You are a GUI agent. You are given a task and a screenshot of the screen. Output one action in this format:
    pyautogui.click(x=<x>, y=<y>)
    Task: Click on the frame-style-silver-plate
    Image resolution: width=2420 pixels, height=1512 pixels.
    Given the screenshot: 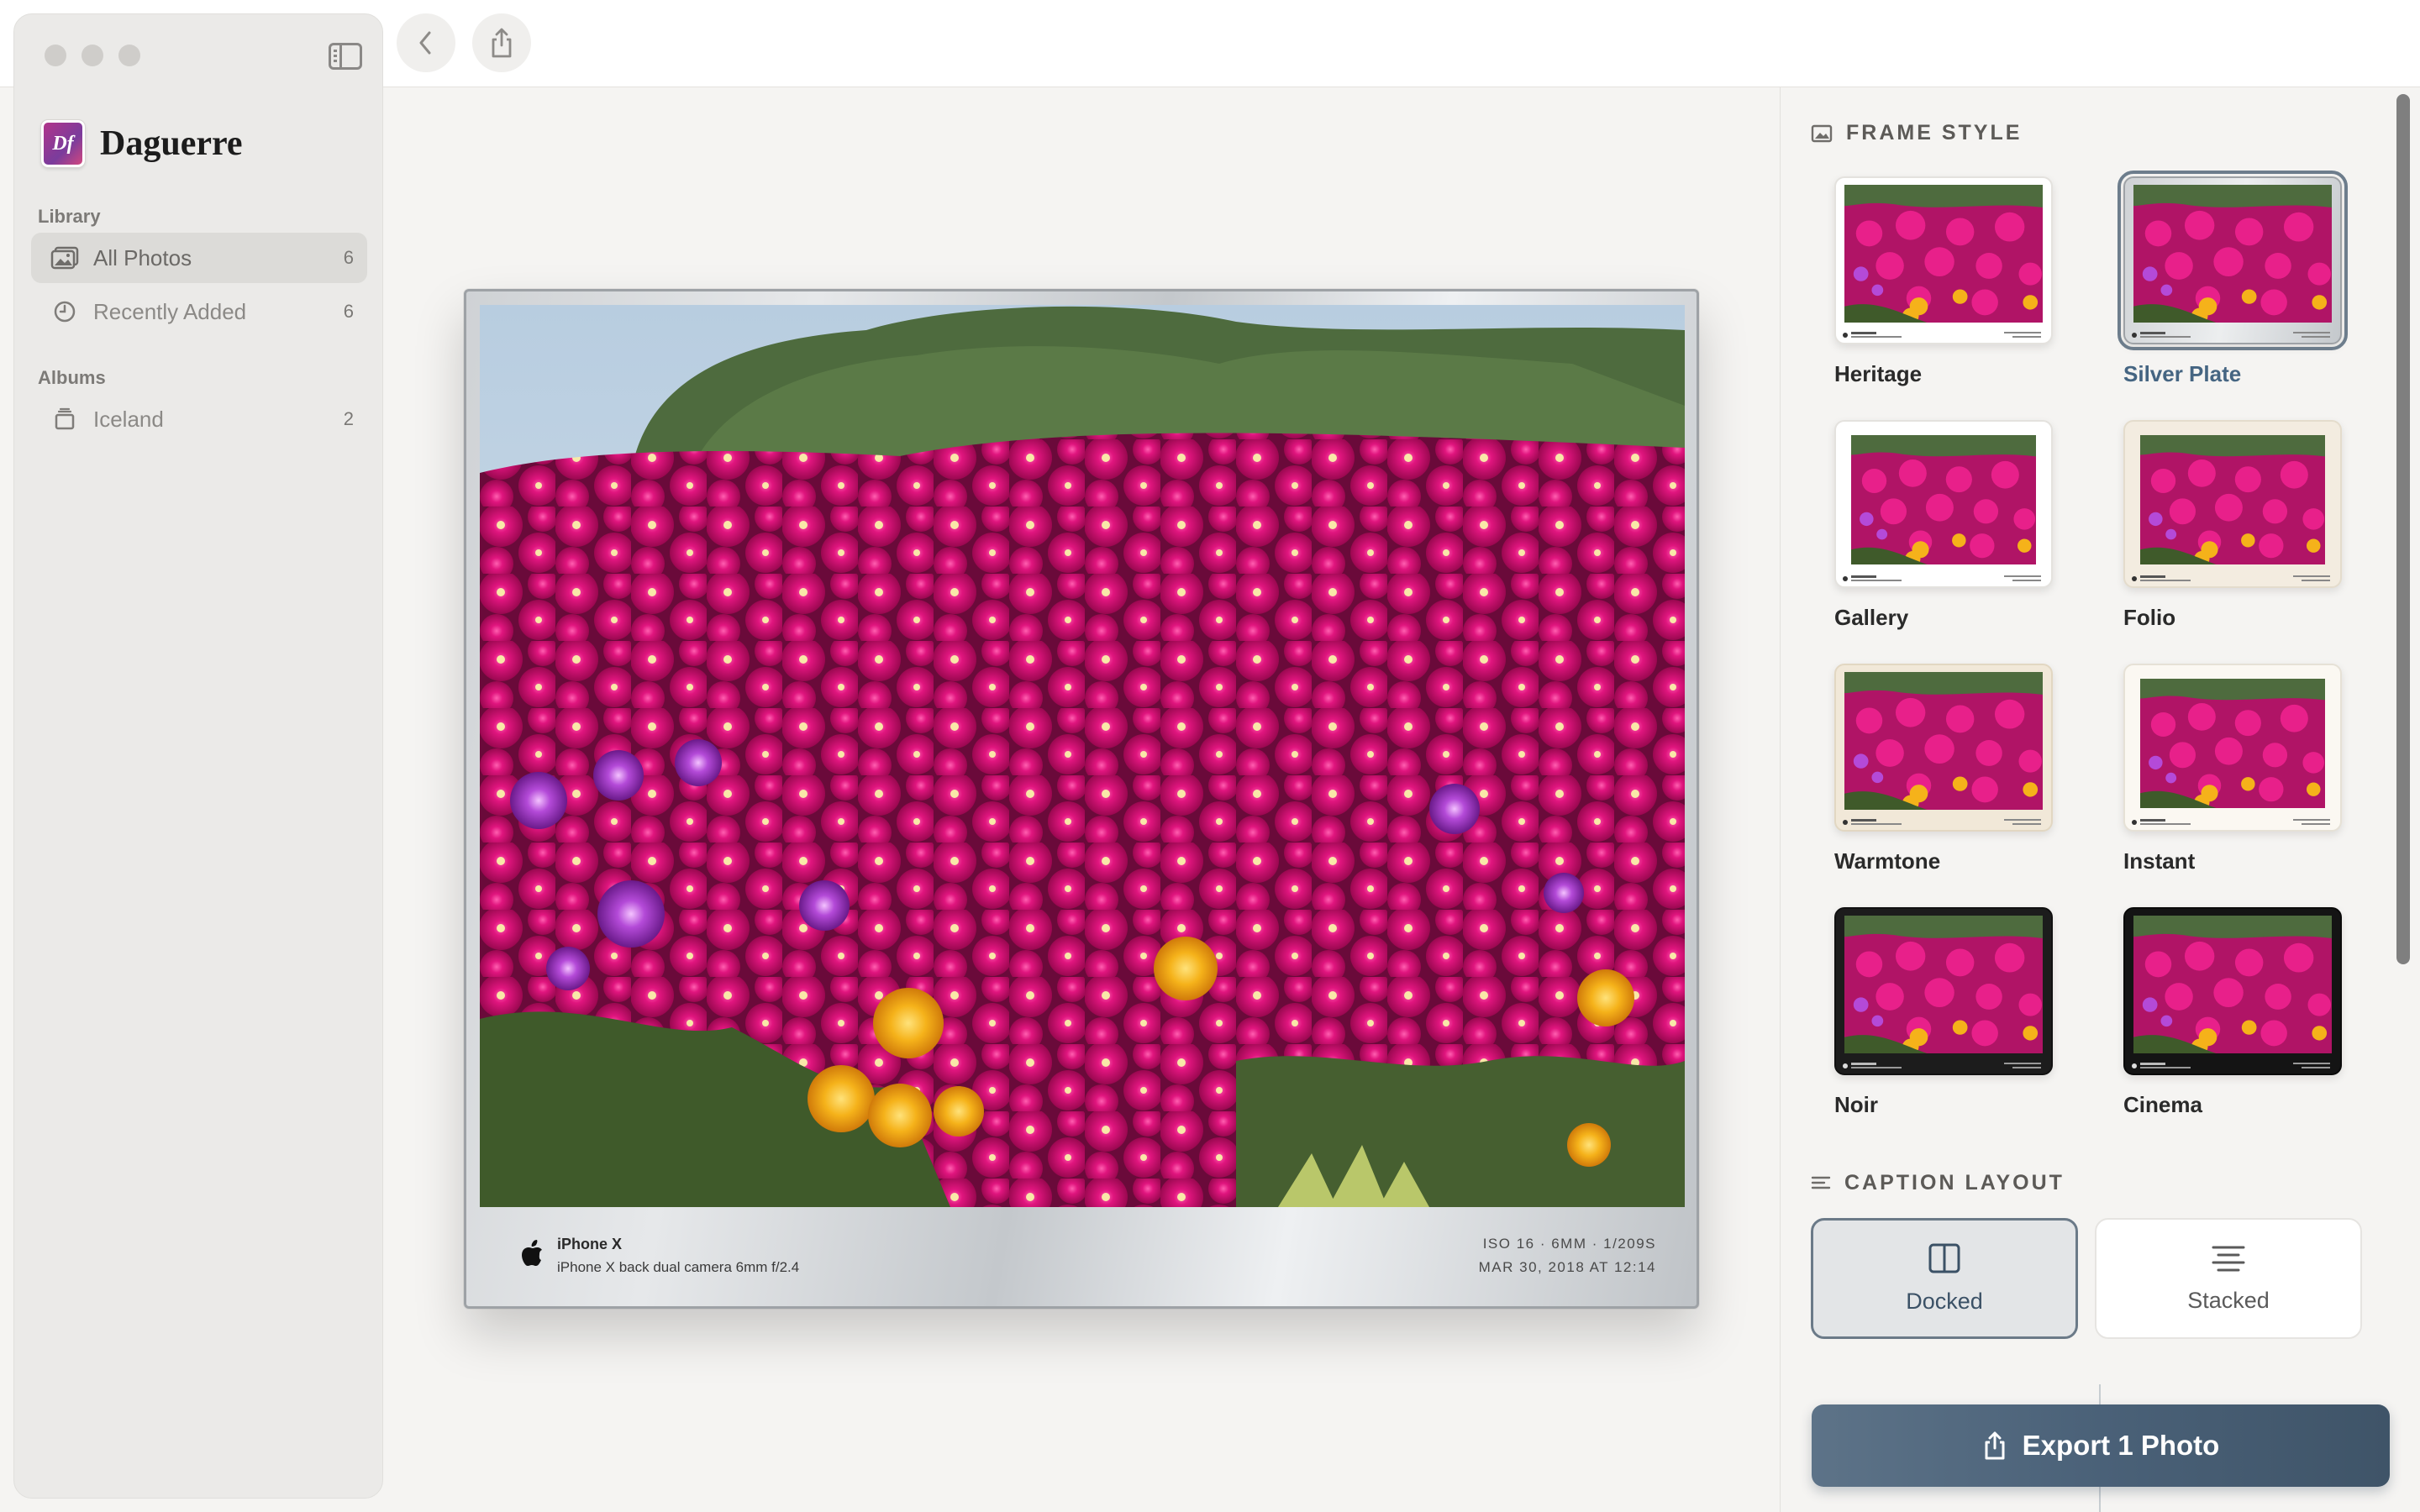 What is the action you would take?
    pyautogui.click(x=2233, y=260)
    